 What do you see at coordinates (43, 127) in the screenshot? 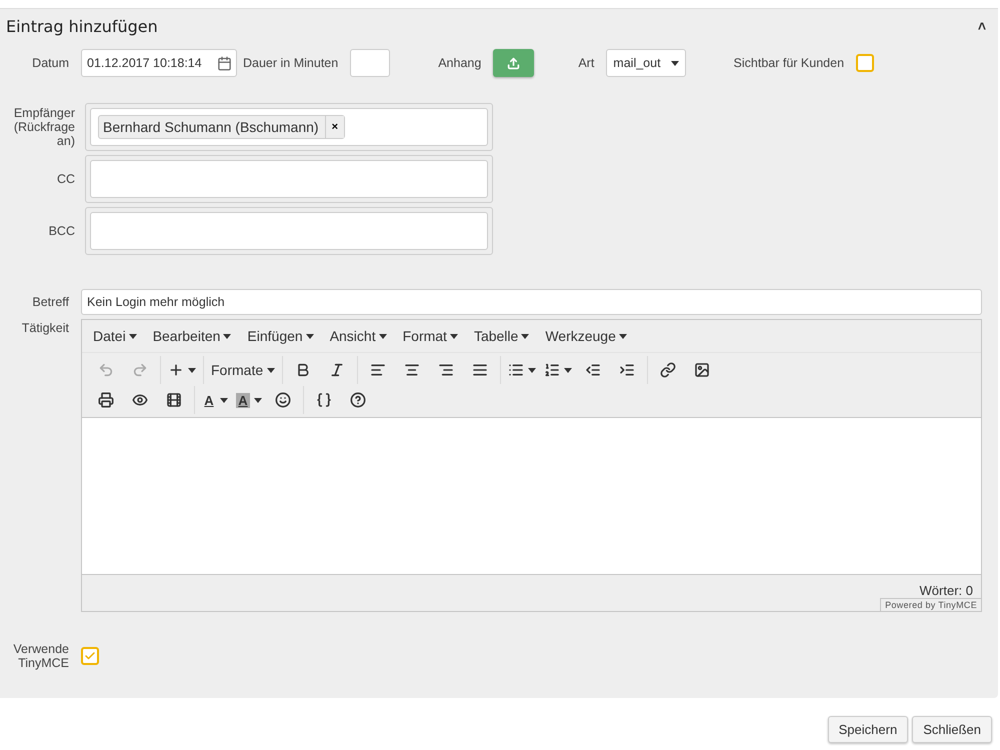
I see `recipient-label: Empfänger (Rückfrage an)` at bounding box center [43, 127].